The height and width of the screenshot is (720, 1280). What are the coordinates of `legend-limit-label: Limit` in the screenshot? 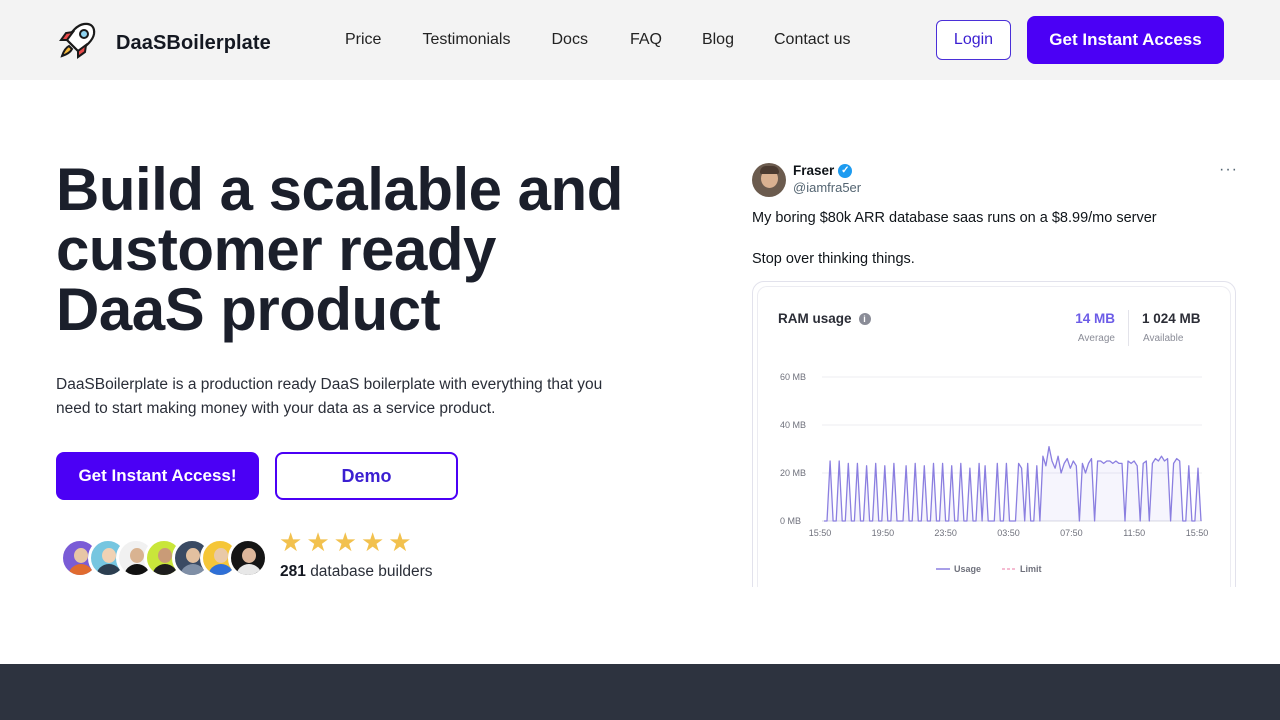 It's located at (1031, 569).